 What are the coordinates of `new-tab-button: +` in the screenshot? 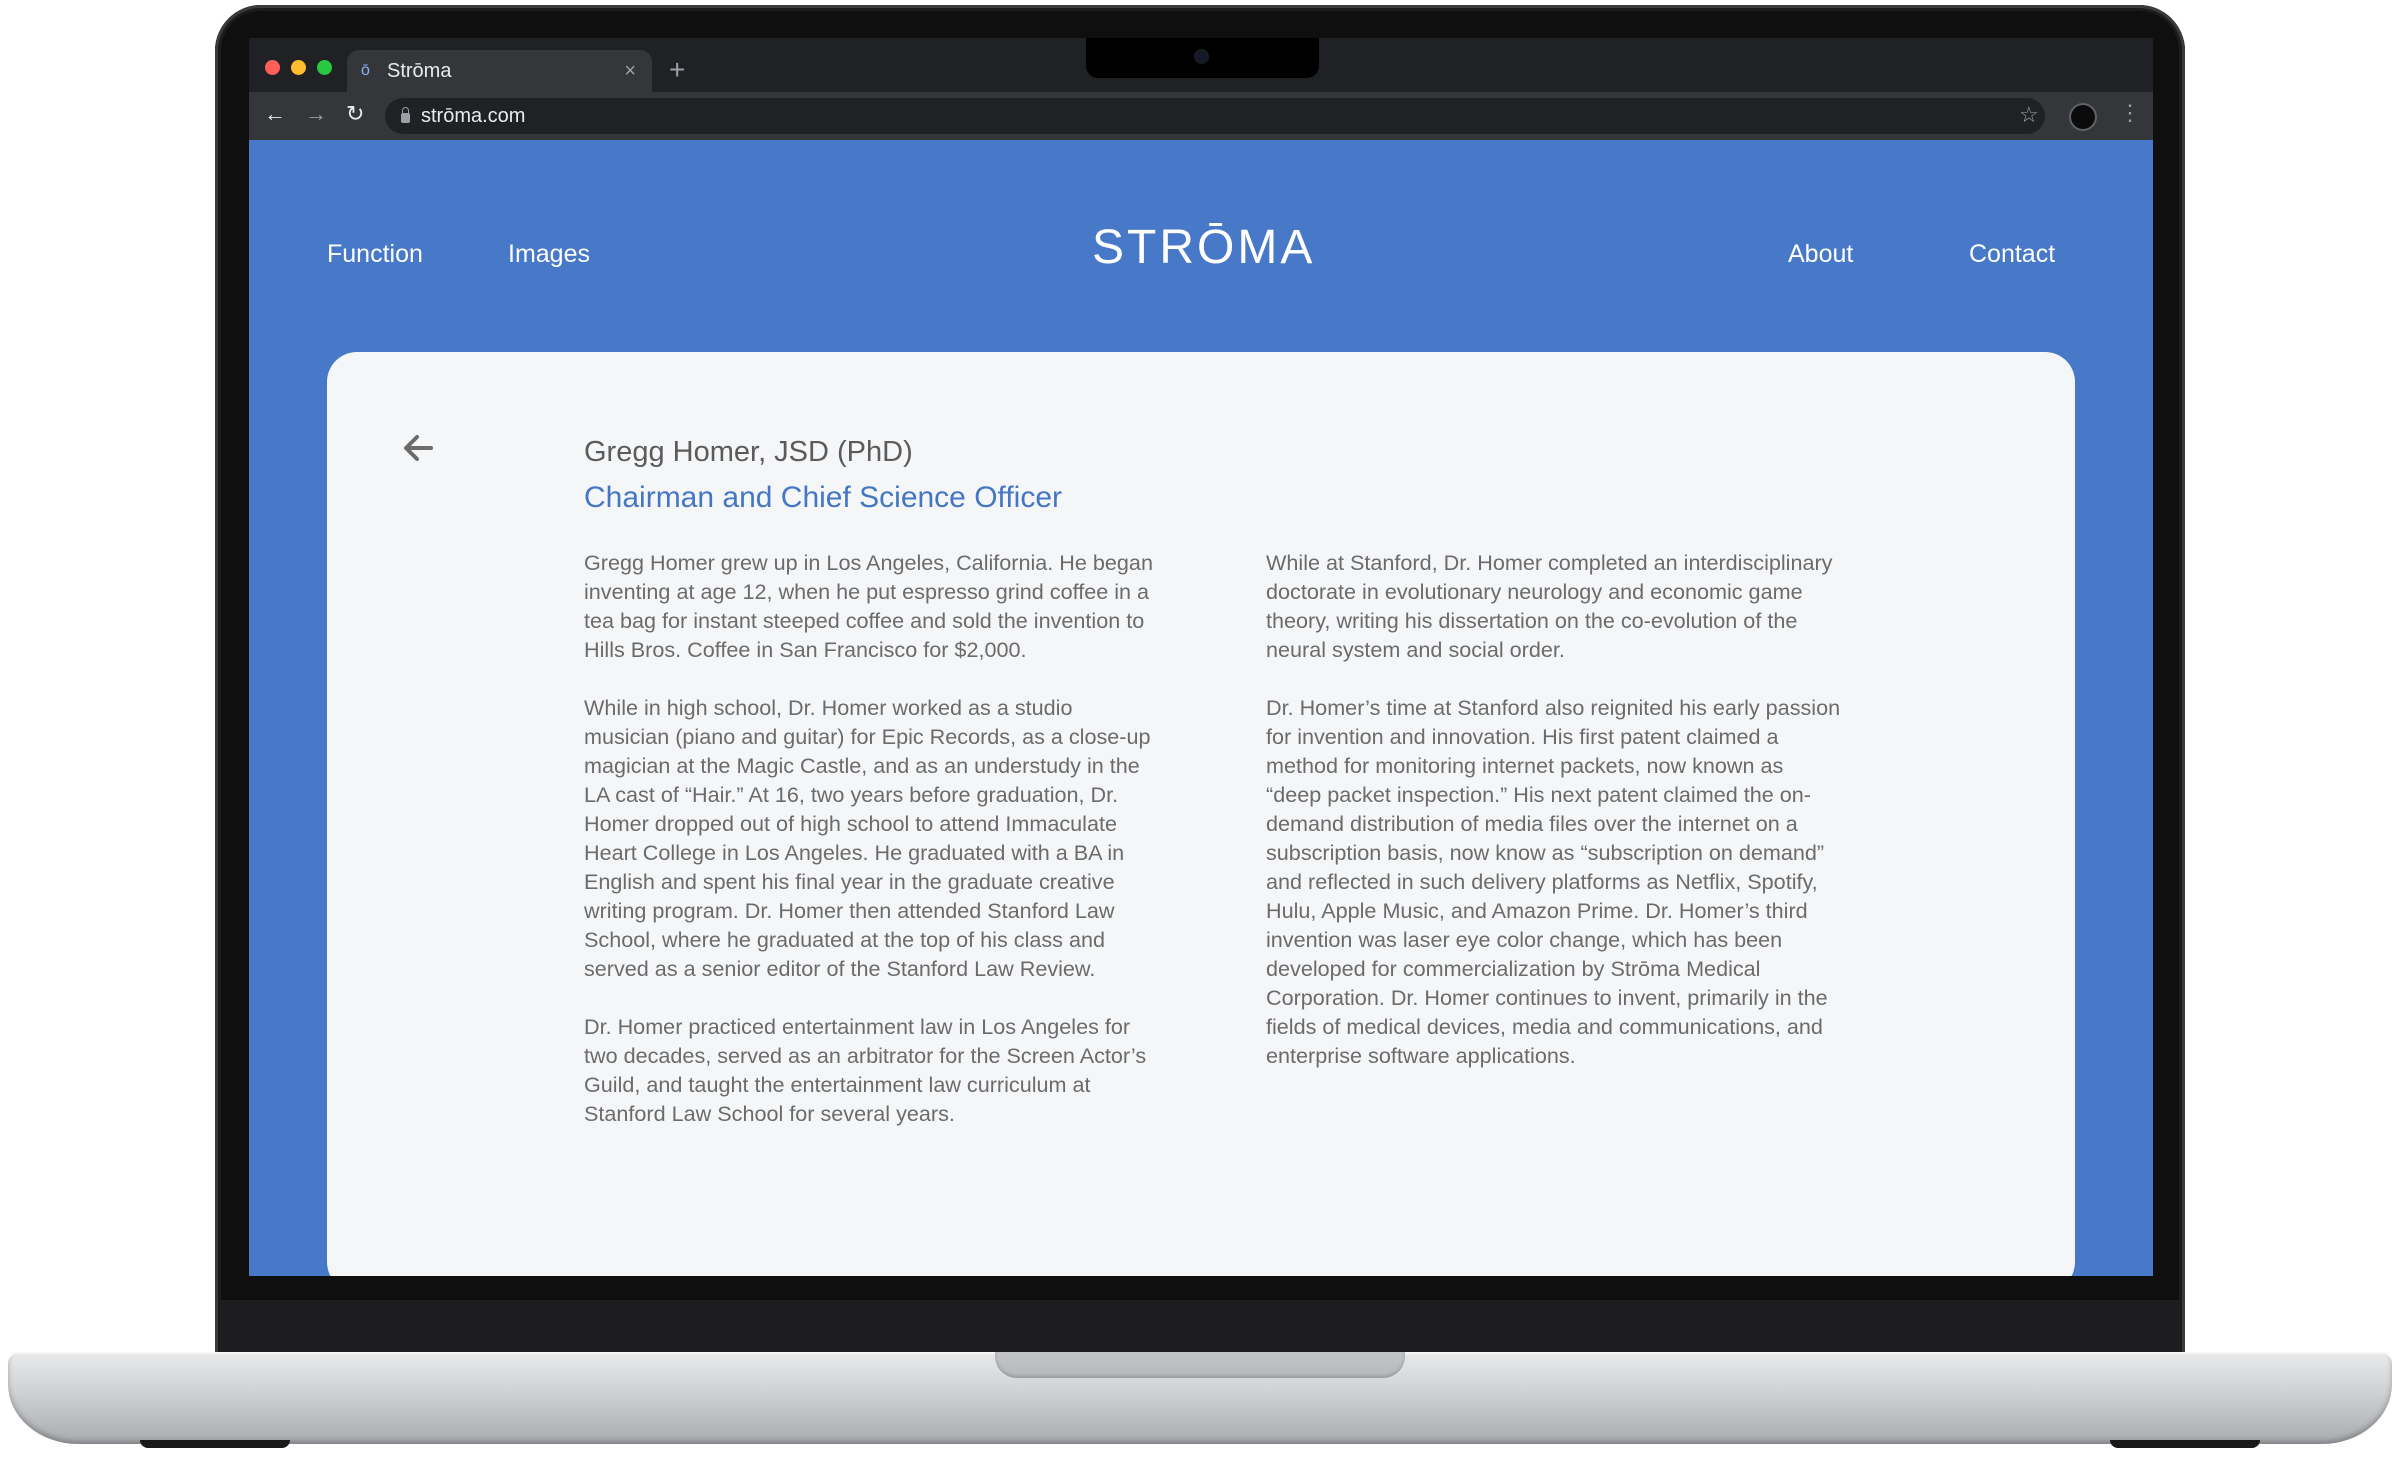 It's located at (677, 70).